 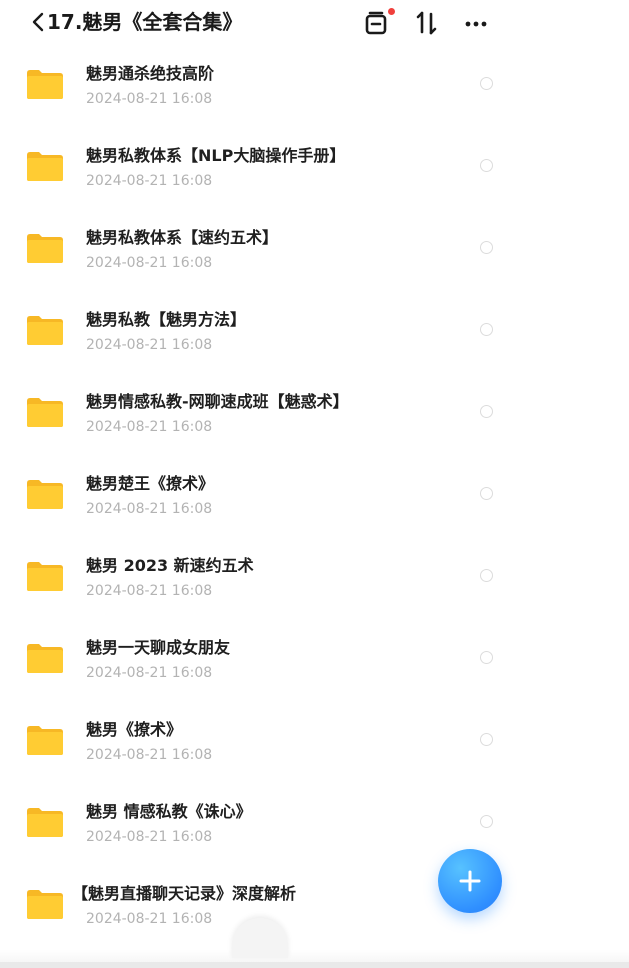 I want to click on back-chevron-icon, so click(x=38, y=22).